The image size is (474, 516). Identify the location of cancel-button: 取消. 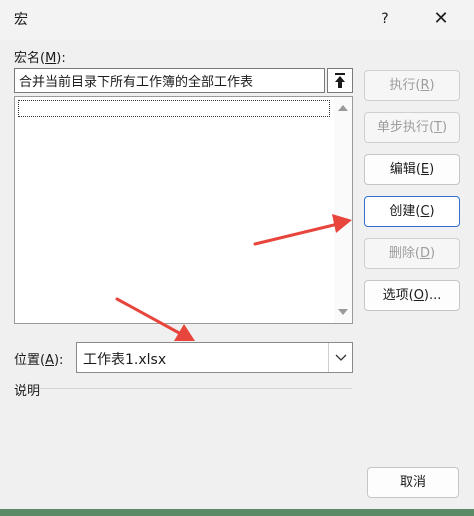
(413, 482).